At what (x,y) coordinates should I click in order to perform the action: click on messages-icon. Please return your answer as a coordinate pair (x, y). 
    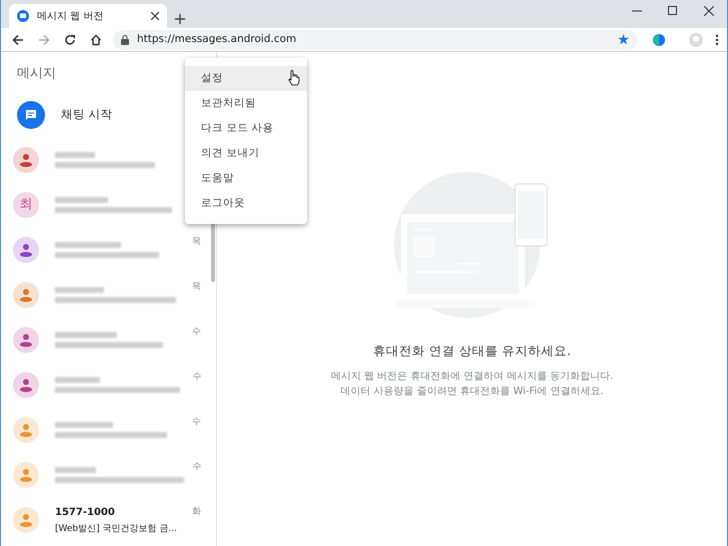
    Looking at the image, I should click on (23, 16).